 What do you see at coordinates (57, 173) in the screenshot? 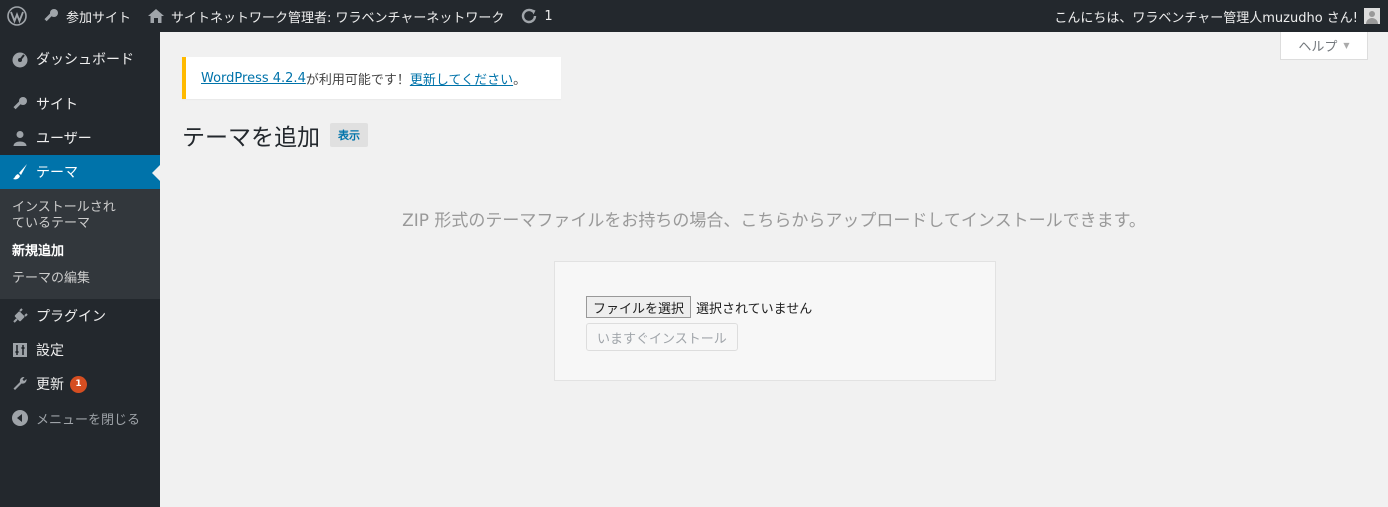
I see `sidebar-item-label: テーマ` at bounding box center [57, 173].